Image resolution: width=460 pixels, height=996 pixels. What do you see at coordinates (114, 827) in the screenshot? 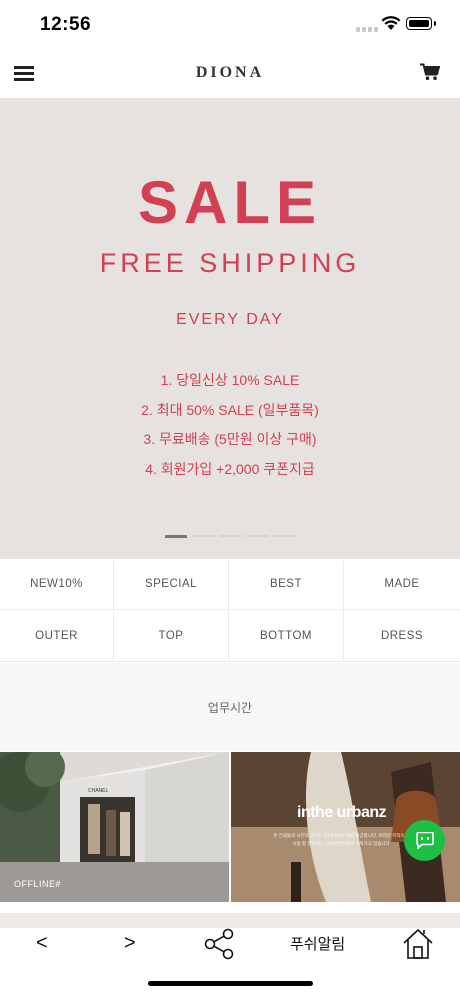
I see `offline-store-photo: CHANEL OFFLINE#` at bounding box center [114, 827].